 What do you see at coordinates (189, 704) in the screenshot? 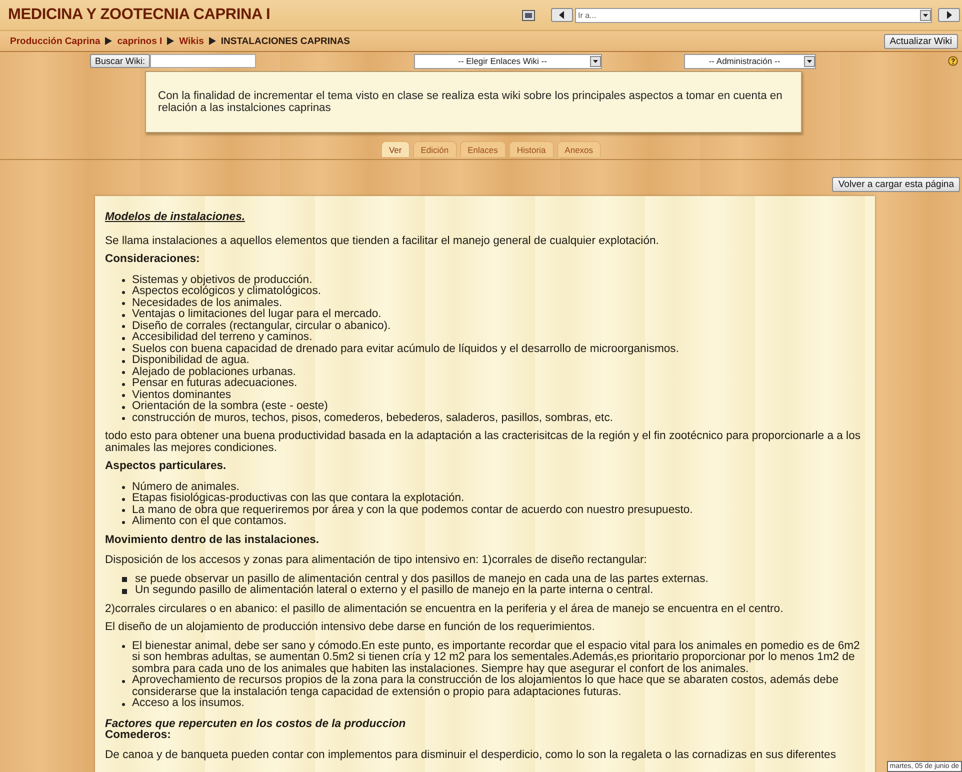
I see `list-item: Acceso a los insumos.` at bounding box center [189, 704].